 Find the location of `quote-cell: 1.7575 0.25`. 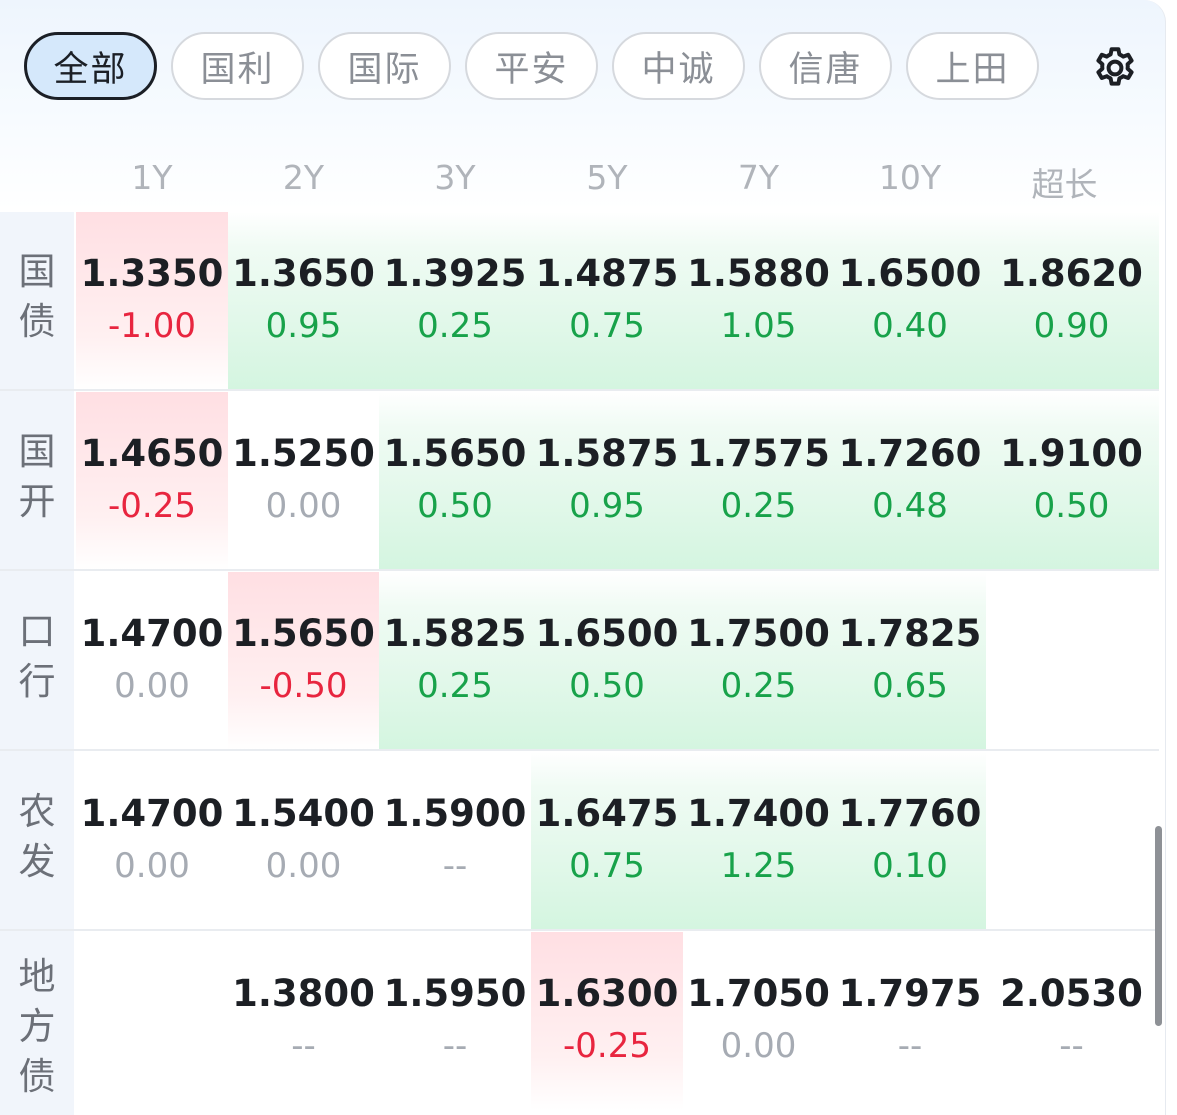

quote-cell: 1.7575 0.25 is located at coordinates (758, 481).